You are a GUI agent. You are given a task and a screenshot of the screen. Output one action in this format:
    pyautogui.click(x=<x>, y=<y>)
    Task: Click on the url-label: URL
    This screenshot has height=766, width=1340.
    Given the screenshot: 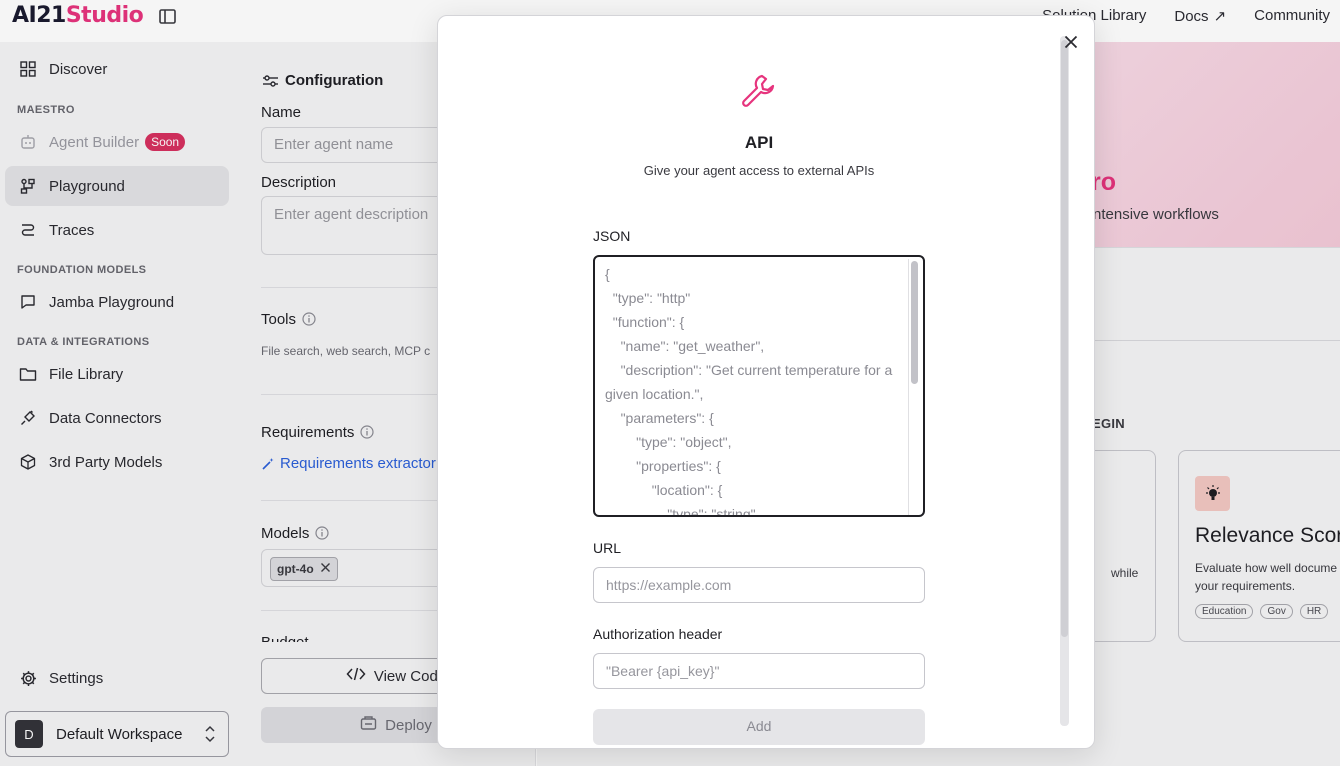 What is the action you would take?
    pyautogui.click(x=607, y=548)
    